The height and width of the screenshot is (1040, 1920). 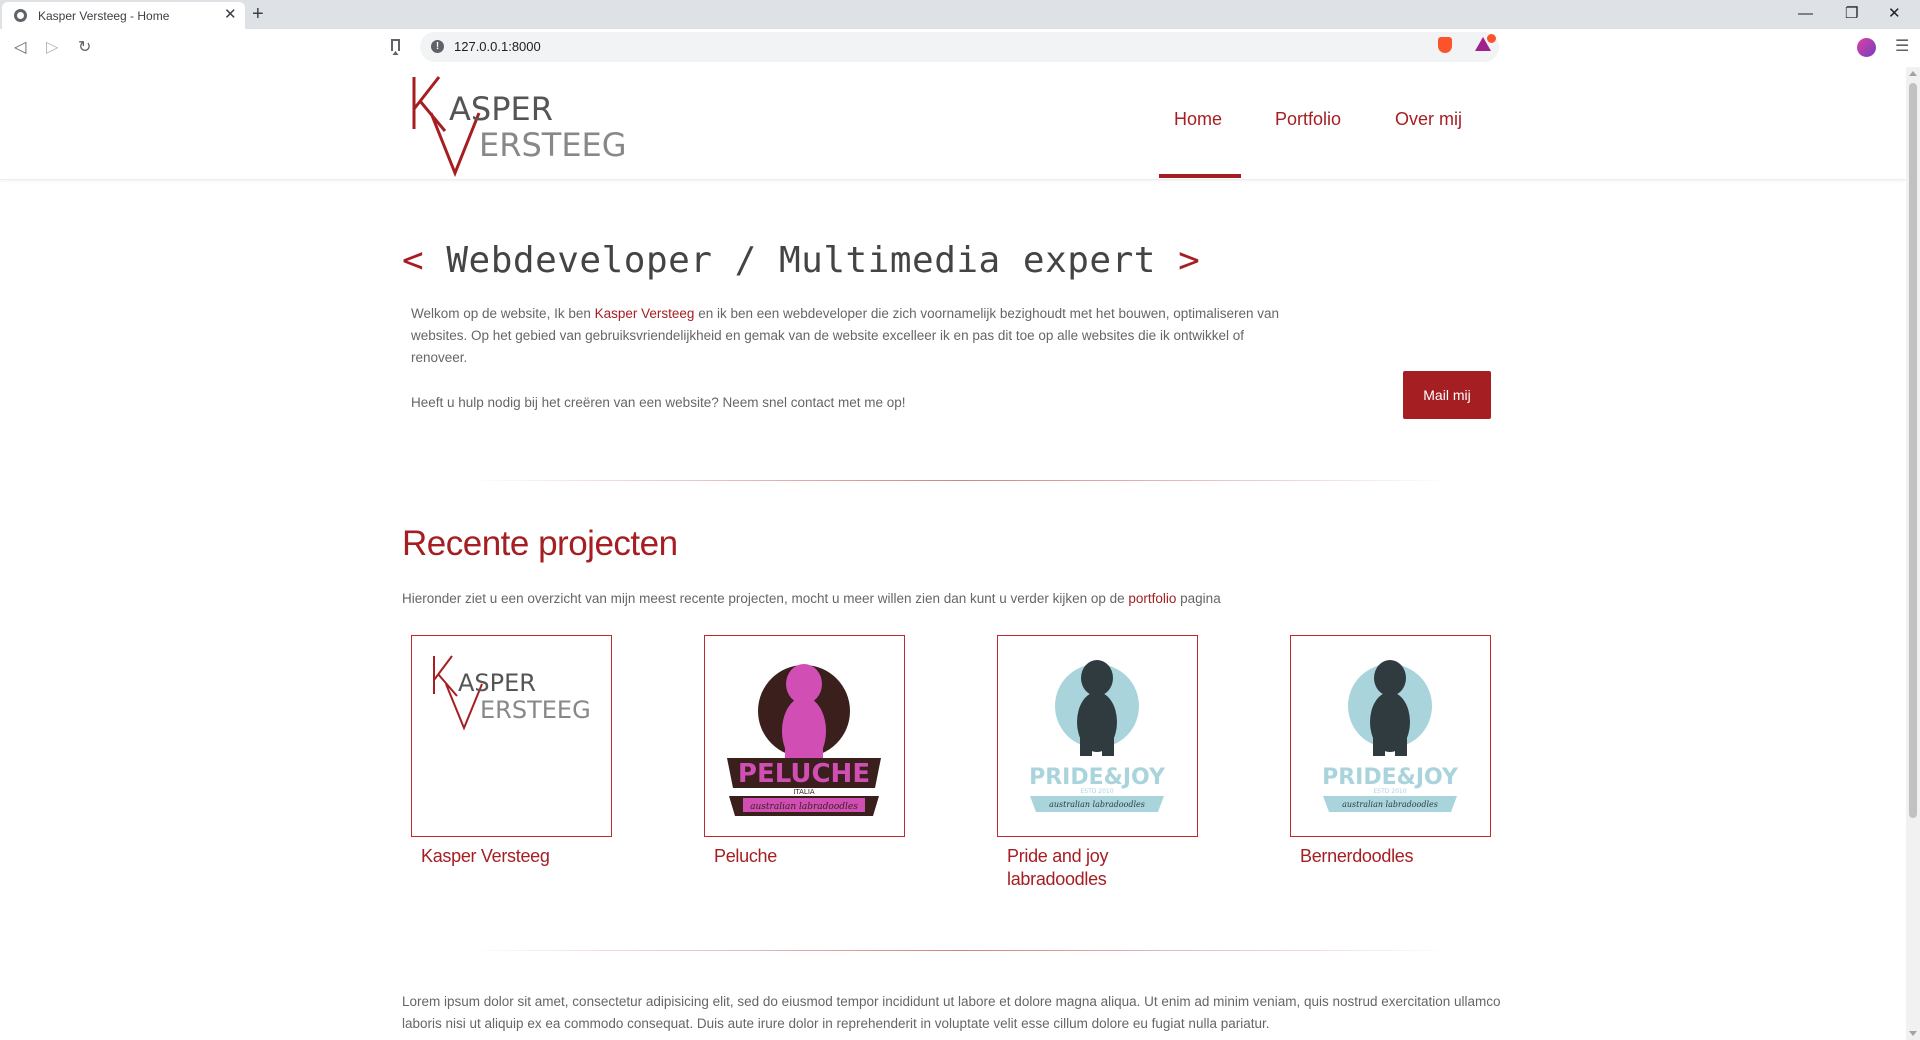 What do you see at coordinates (801, 260) in the screenshot?
I see `hero-title: < Webdeveloper / Multimedia expert >` at bounding box center [801, 260].